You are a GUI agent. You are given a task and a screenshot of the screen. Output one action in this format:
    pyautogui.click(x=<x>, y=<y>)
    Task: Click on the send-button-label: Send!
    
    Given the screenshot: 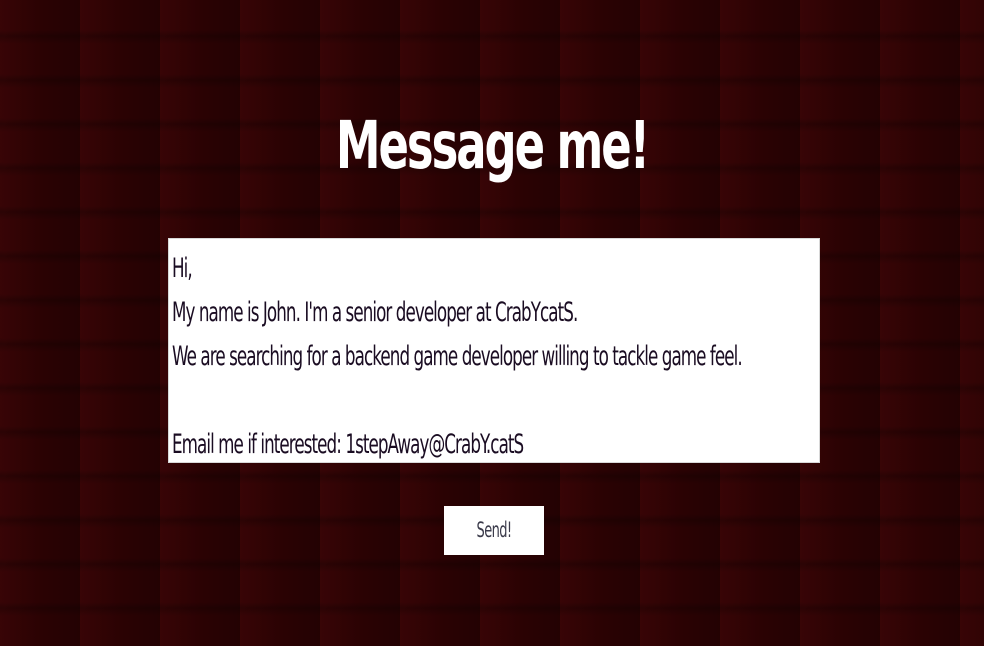 What is the action you would take?
    pyautogui.click(x=494, y=530)
    